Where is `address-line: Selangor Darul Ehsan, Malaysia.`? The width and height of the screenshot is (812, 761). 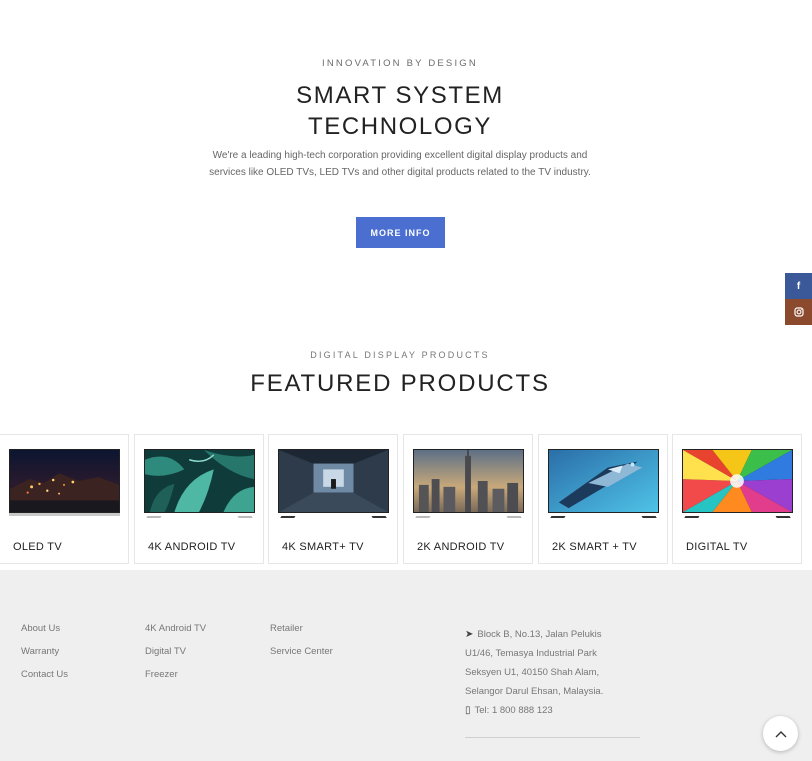
address-line: Selangor Darul Ehsan, Malaysia. is located at coordinates (534, 691).